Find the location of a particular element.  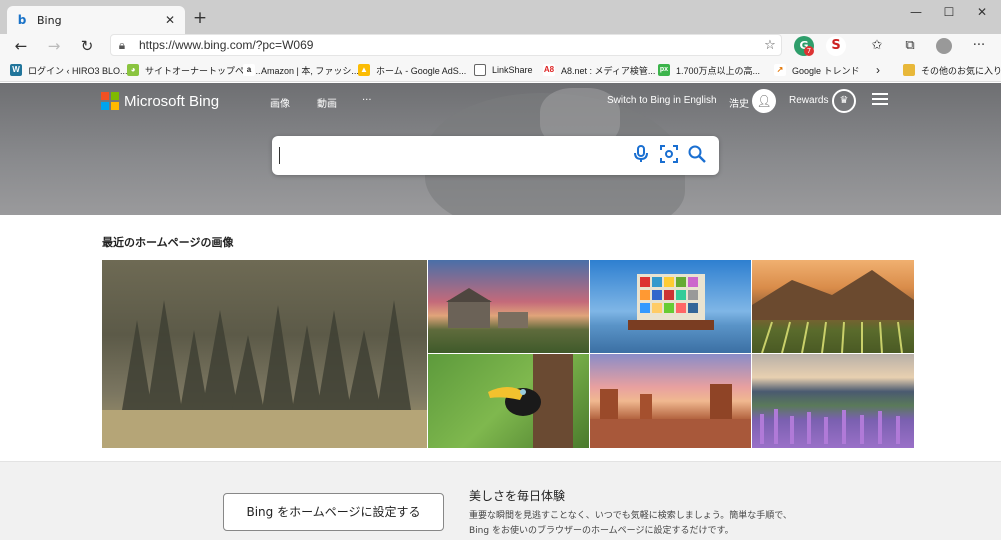

bing-logo: Microsoft Bing is located at coordinates (160, 101).